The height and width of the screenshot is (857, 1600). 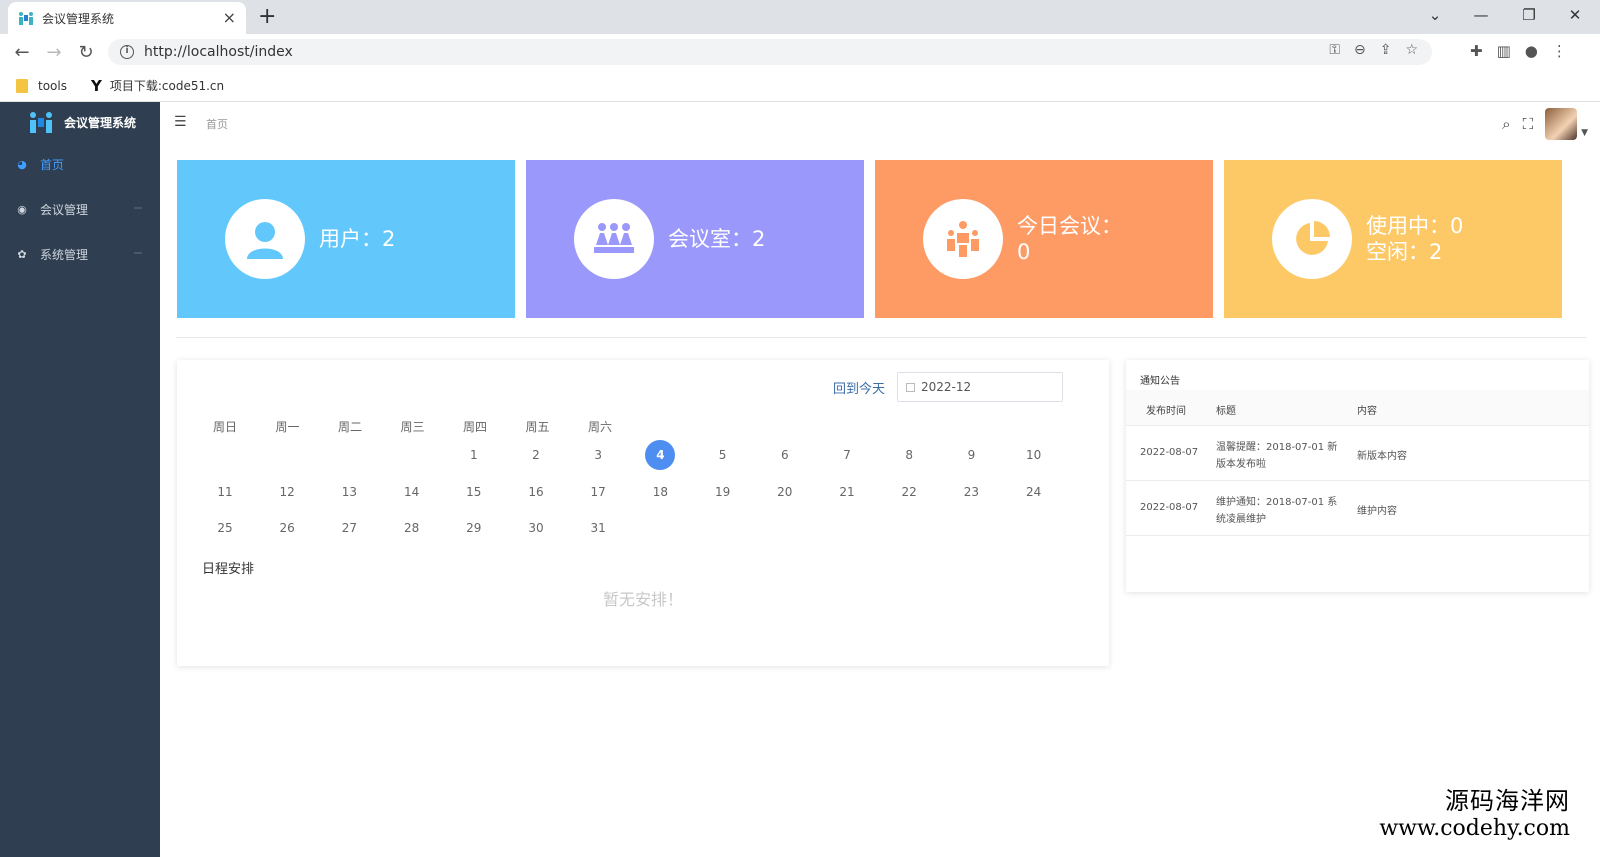 I want to click on site-info-icon: i, so click(x=127, y=52).